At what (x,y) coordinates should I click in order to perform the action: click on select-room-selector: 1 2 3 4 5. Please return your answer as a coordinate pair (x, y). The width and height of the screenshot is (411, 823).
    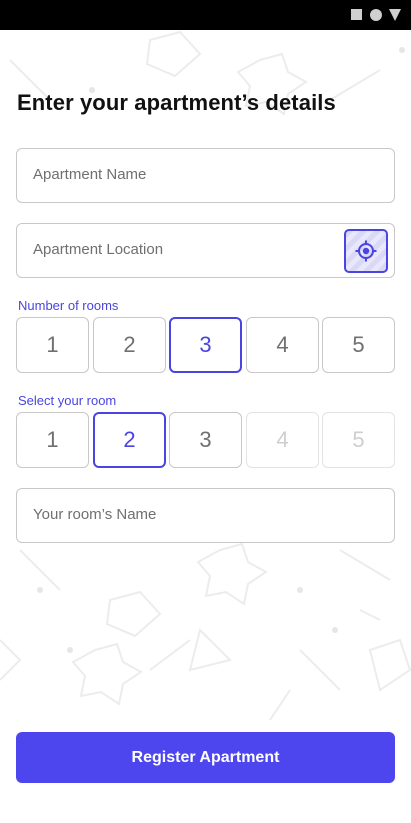
    Looking at the image, I should click on (205, 440).